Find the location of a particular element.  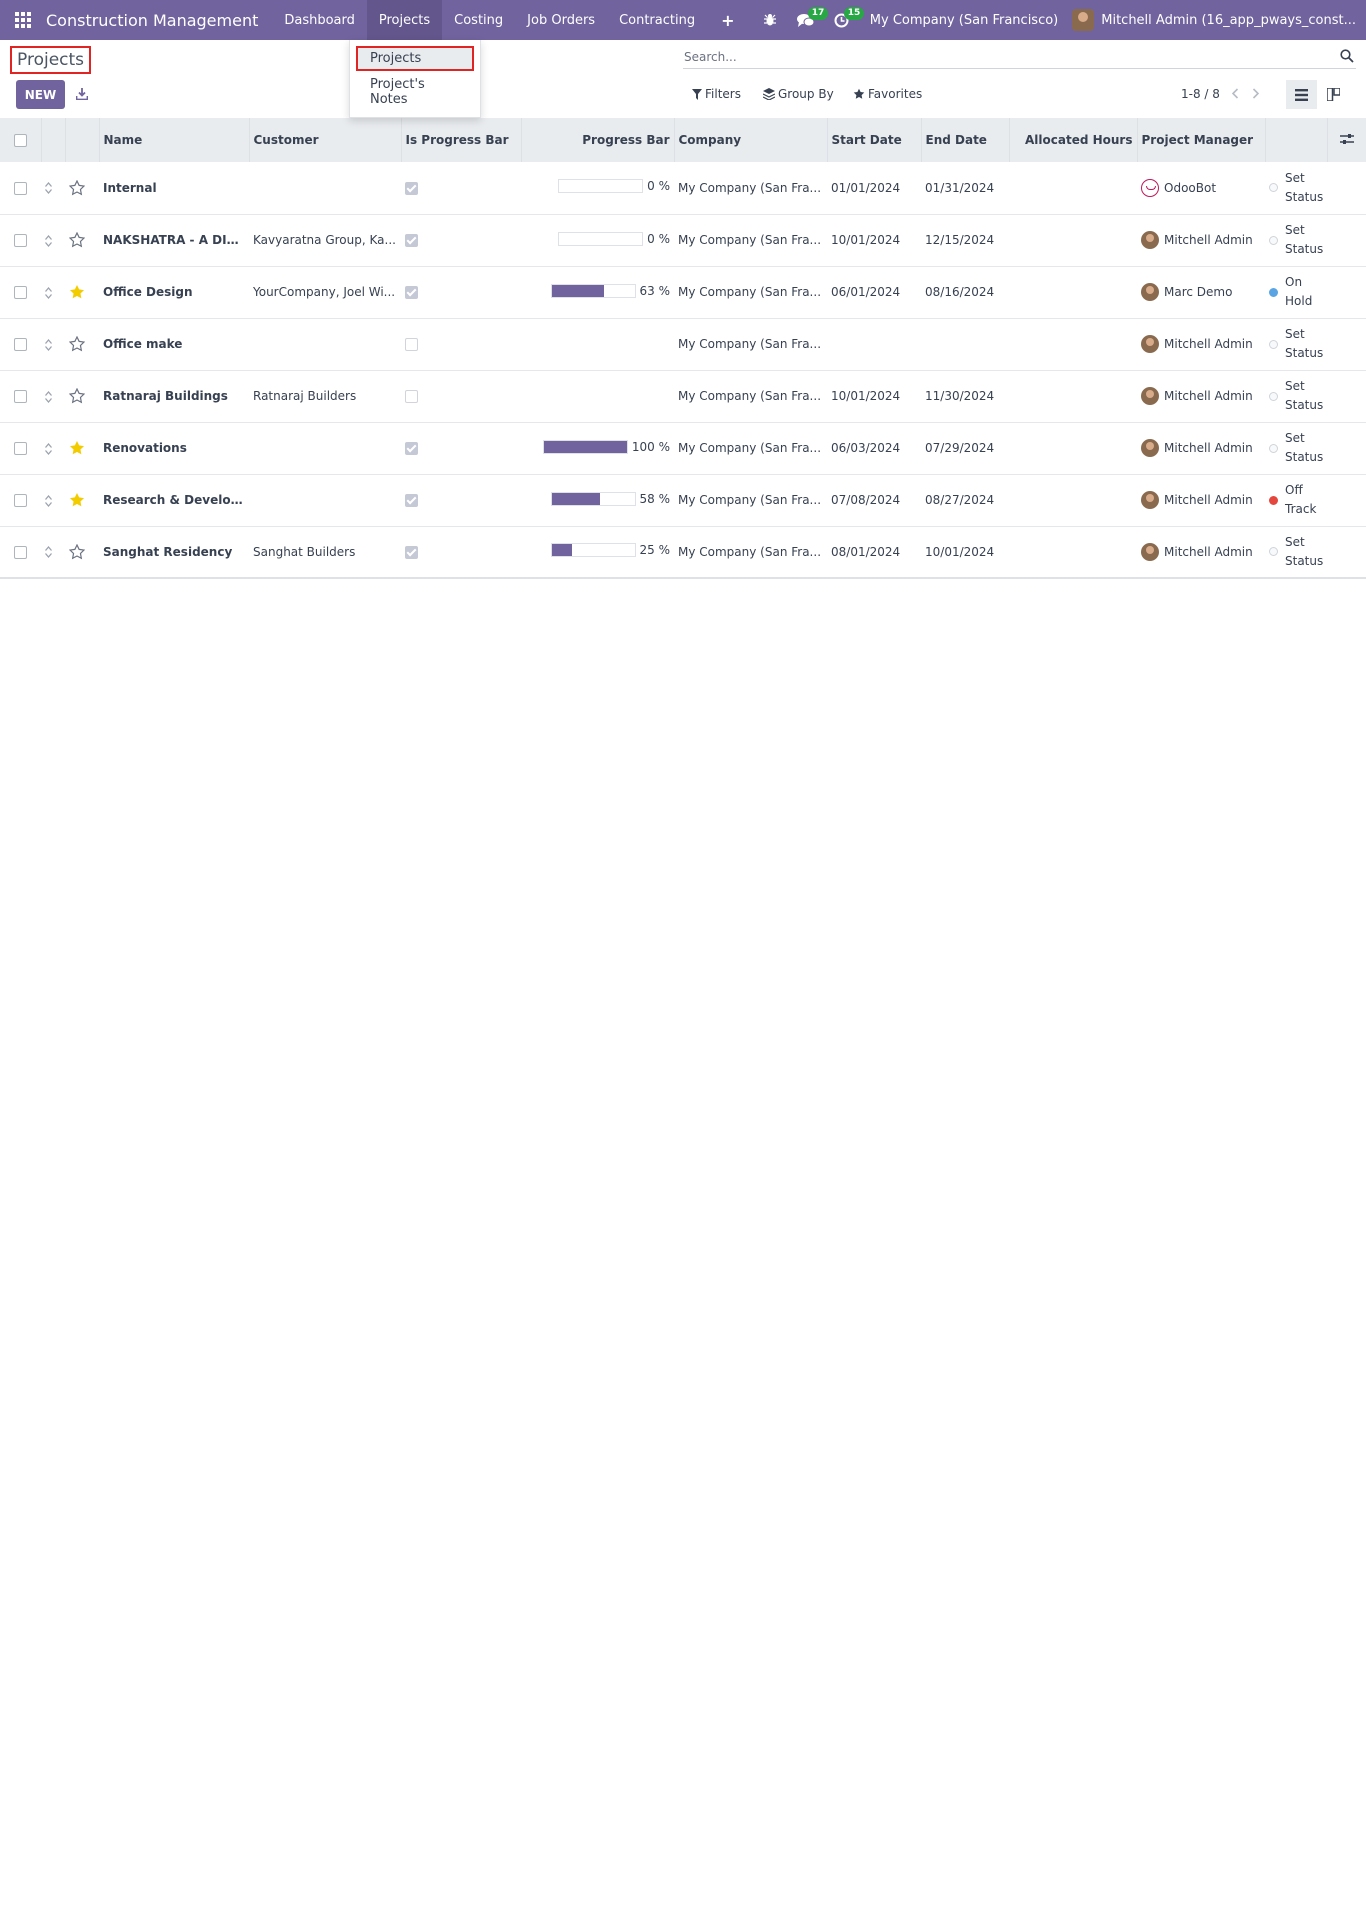

list-view-icon is located at coordinates (1301, 94).